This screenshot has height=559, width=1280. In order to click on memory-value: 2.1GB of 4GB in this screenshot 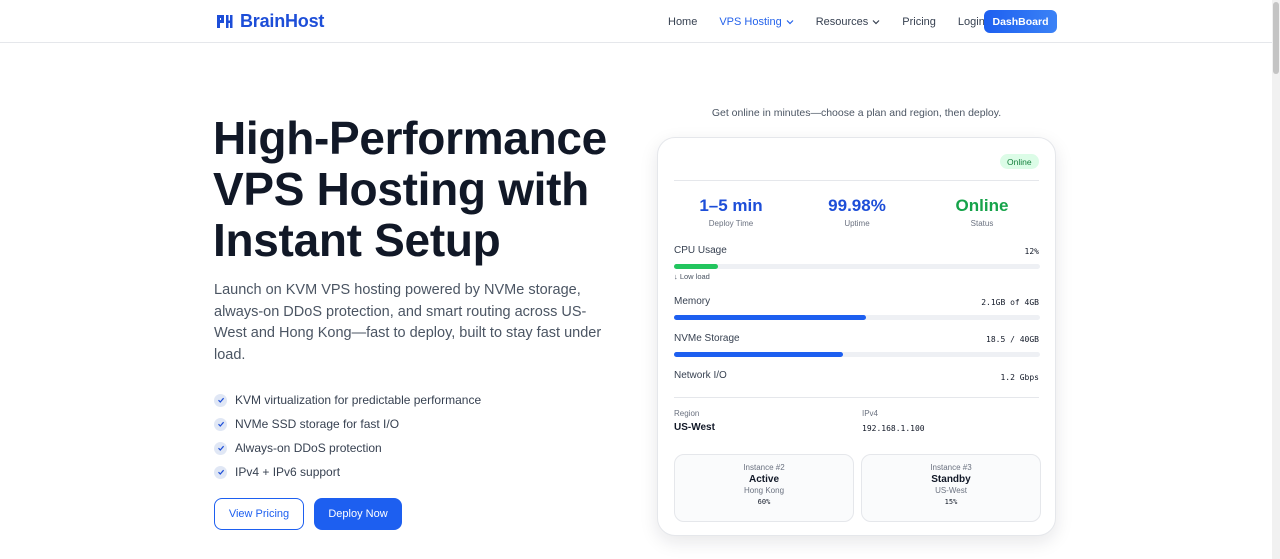, I will do `click(1010, 302)`.